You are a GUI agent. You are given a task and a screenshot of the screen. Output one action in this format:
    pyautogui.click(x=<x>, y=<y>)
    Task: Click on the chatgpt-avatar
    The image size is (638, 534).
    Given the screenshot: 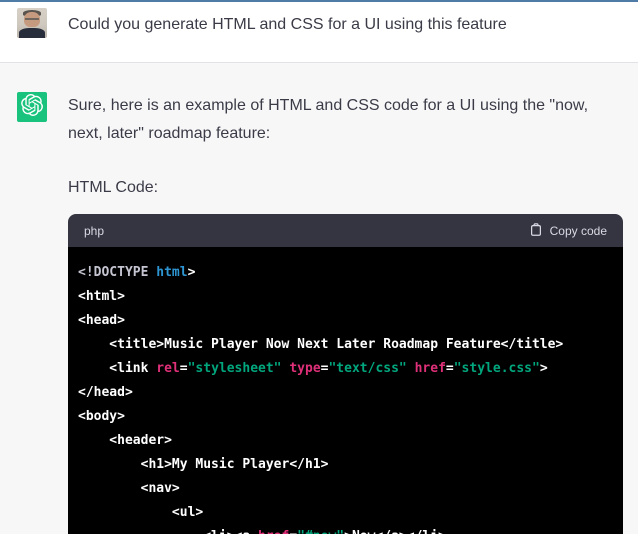 What is the action you would take?
    pyautogui.click(x=32, y=107)
    